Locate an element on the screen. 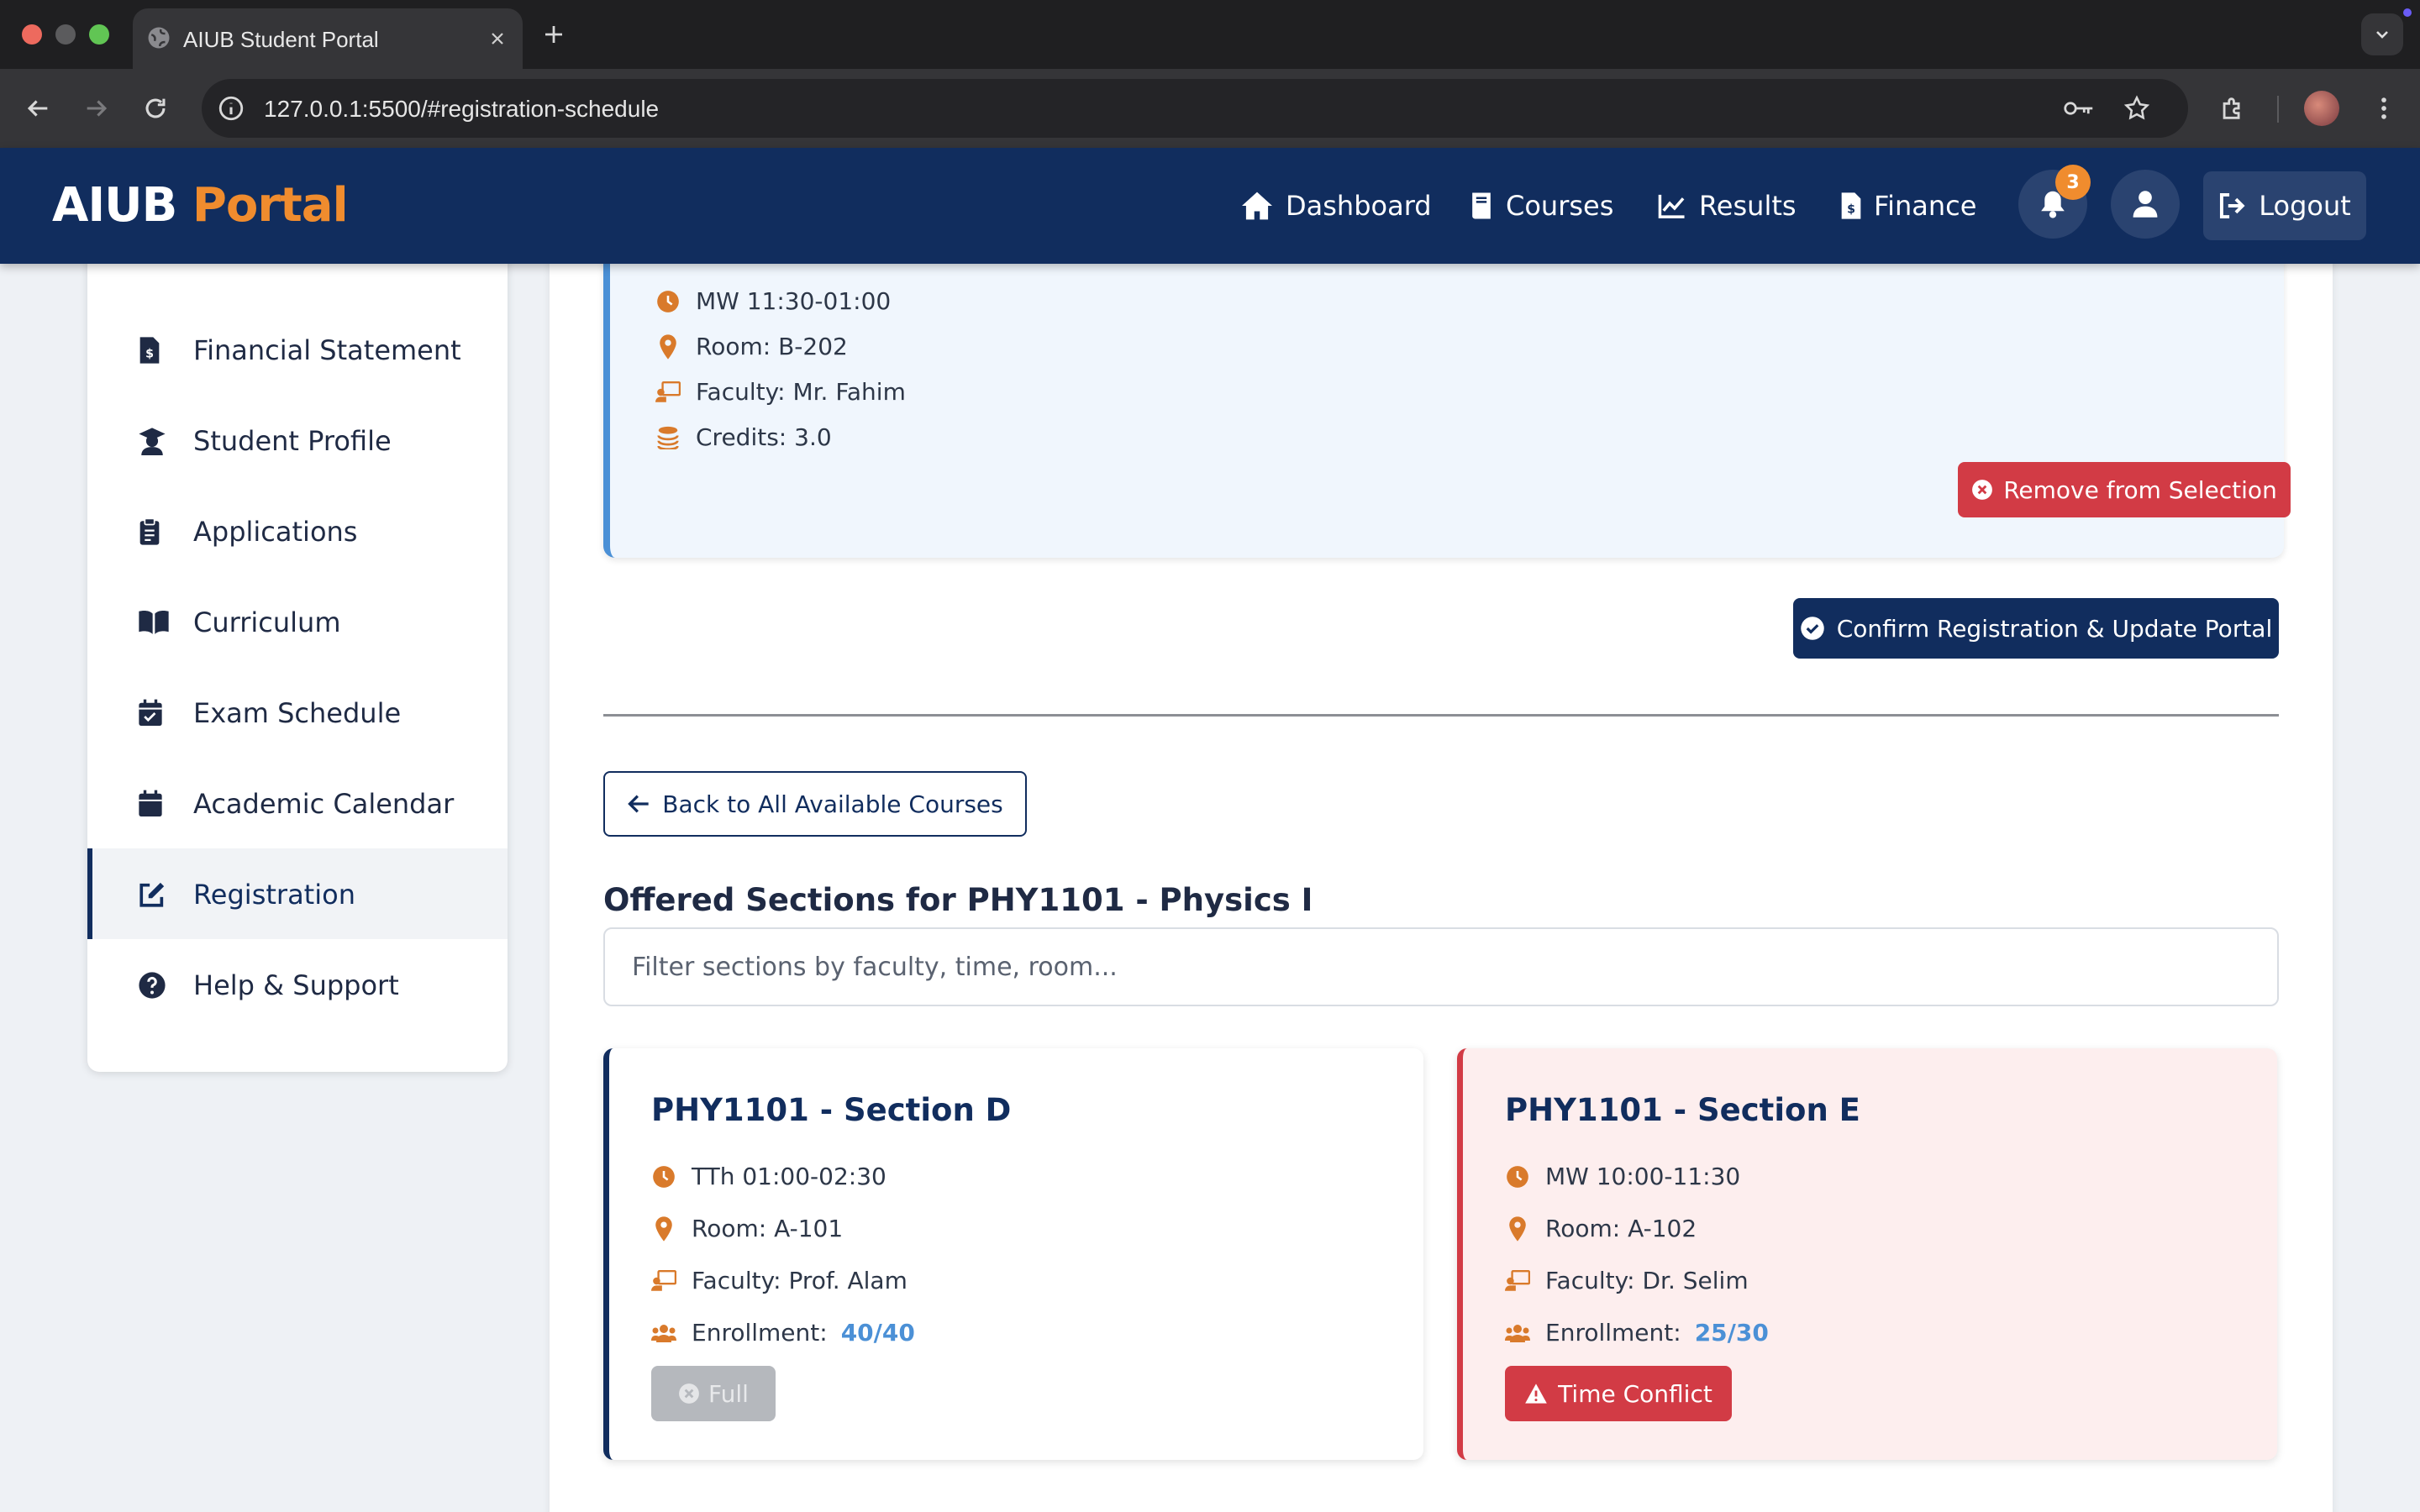  sidebar-item-label: Academic Calendar is located at coordinates (324, 804).